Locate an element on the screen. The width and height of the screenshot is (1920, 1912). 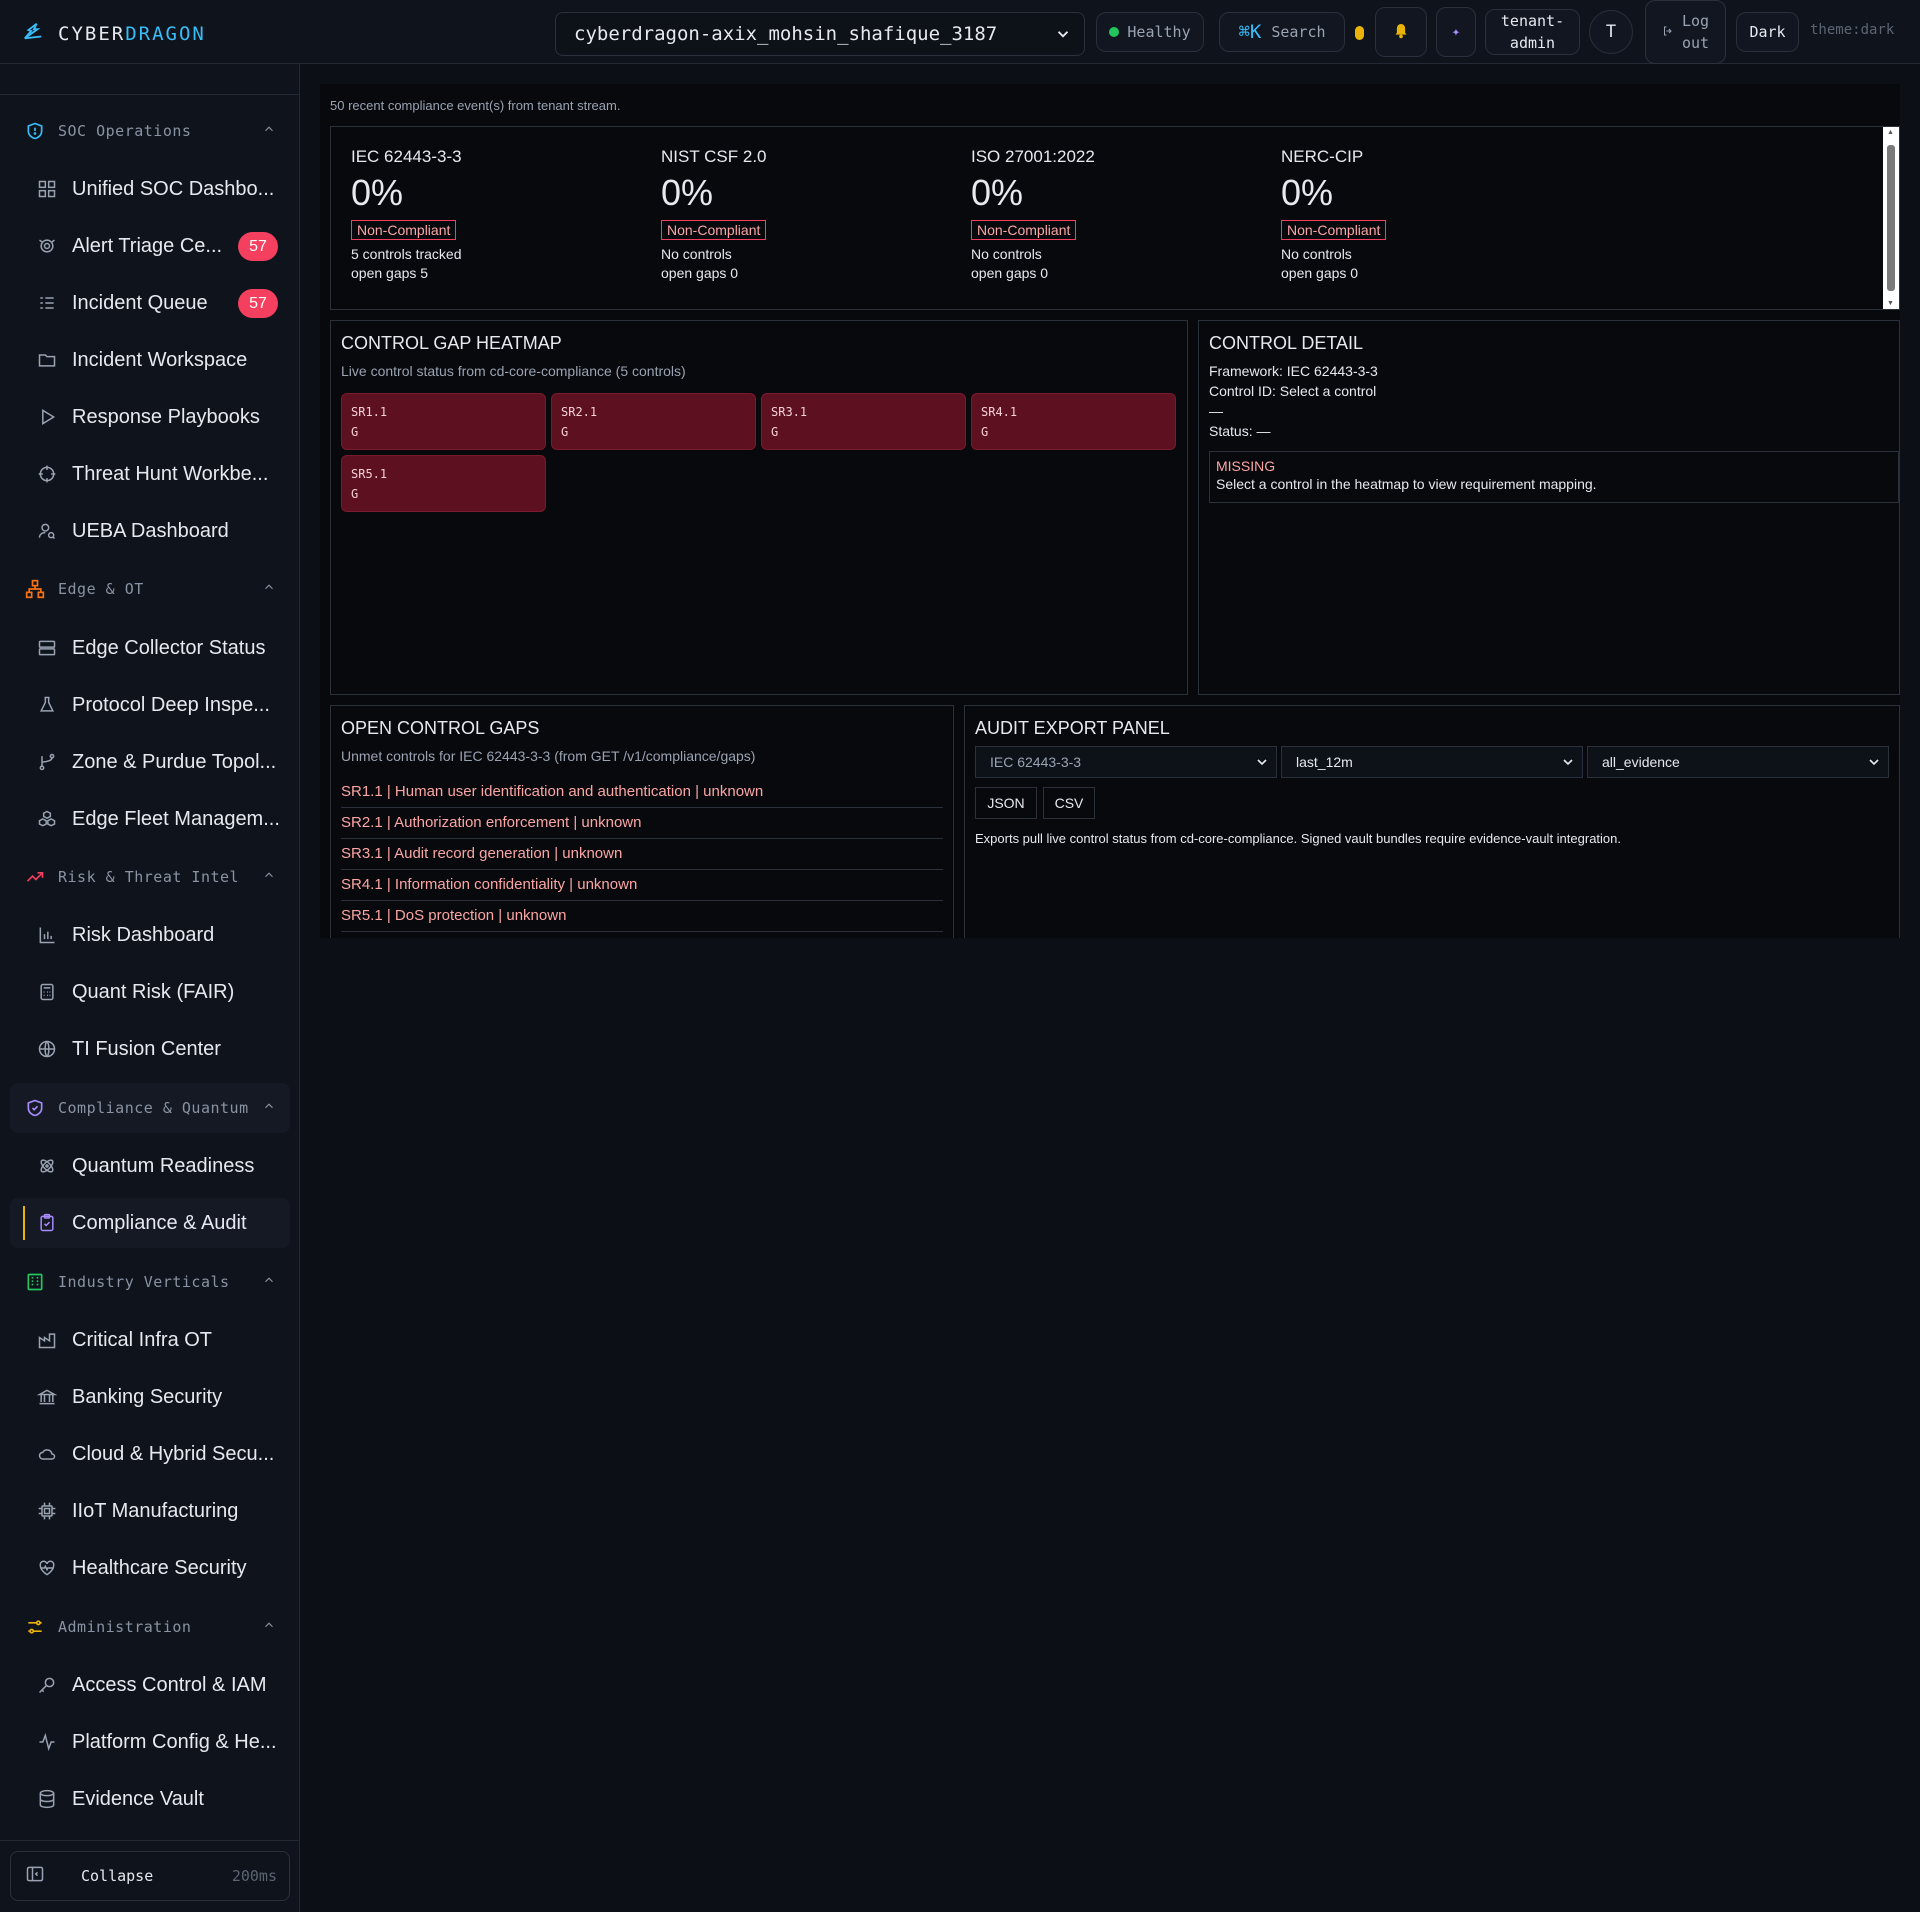
cloud-icon is located at coordinates (47, 1454).